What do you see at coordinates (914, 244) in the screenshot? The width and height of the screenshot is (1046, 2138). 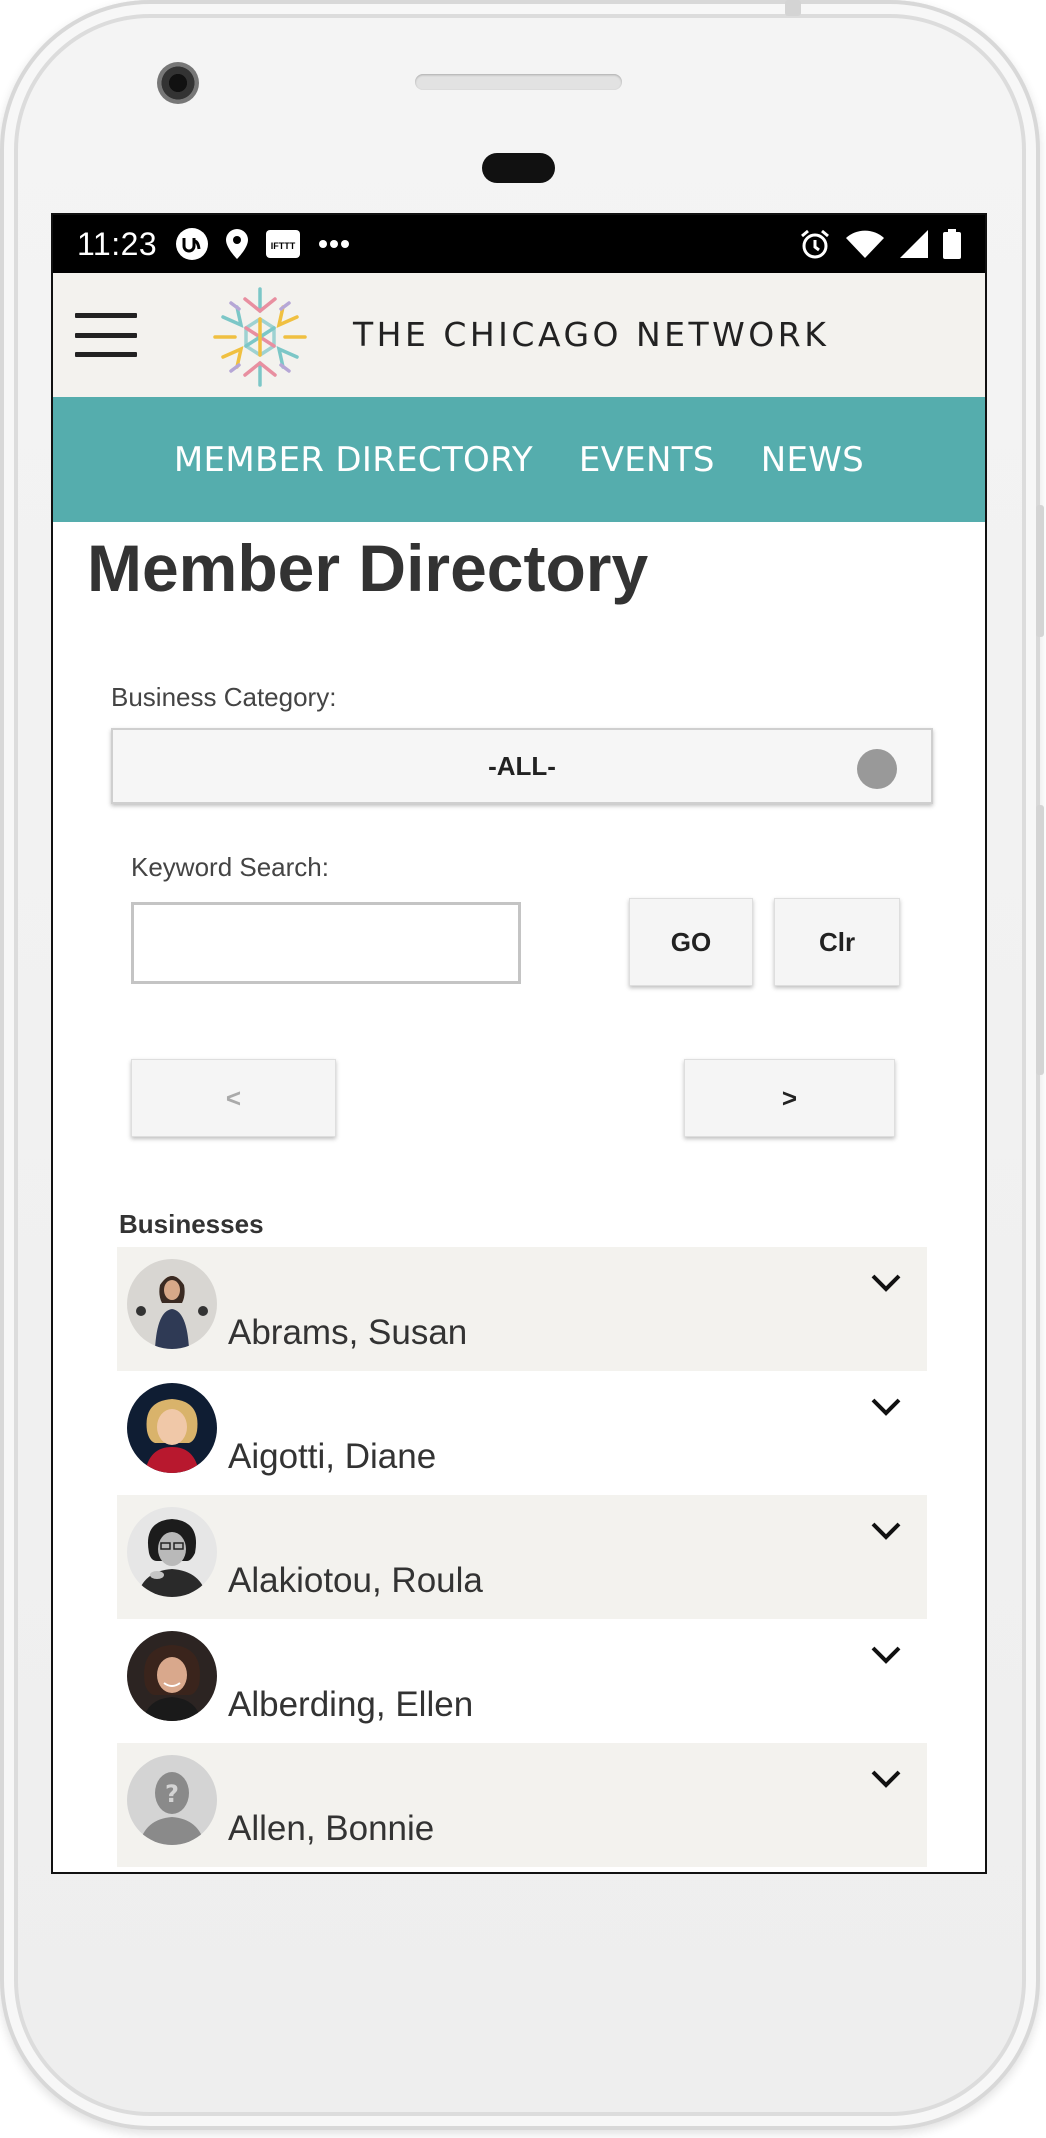 I see `signal-icon` at bounding box center [914, 244].